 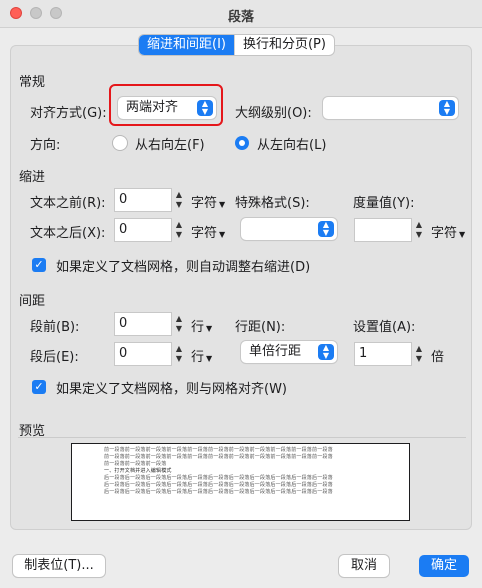 What do you see at coordinates (39, 387) in the screenshot?
I see `spacing-grid-checkbox: ✓` at bounding box center [39, 387].